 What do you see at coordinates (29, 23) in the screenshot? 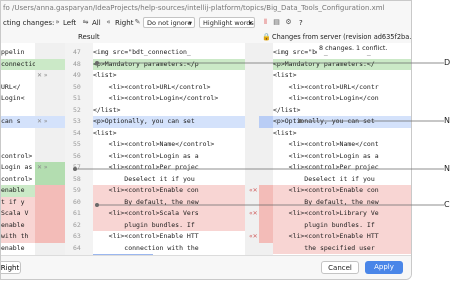
I see `accepting-changes-label: cting changes:` at bounding box center [29, 23].